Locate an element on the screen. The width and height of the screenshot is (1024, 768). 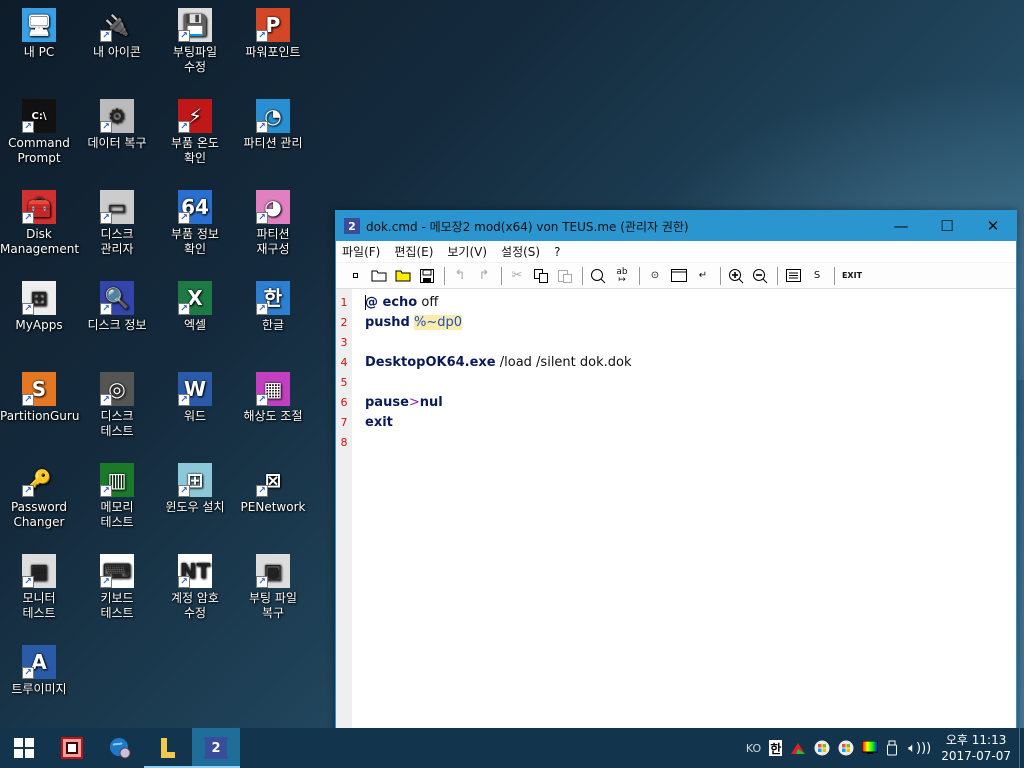
undo-button: ↰ is located at coordinates (460, 276).